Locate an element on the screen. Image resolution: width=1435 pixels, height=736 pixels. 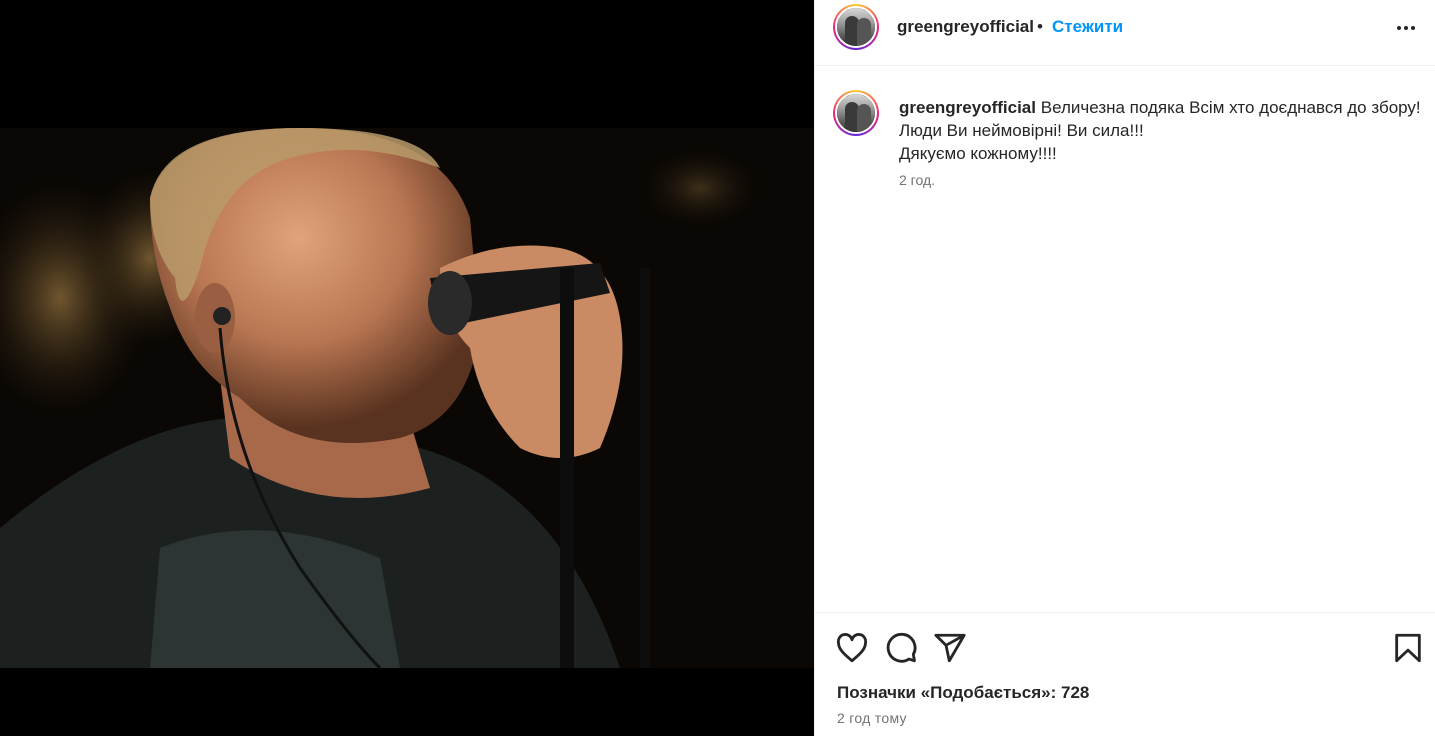
post-header: greengreyofficial • Стежити is located at coordinates (1125, 33).